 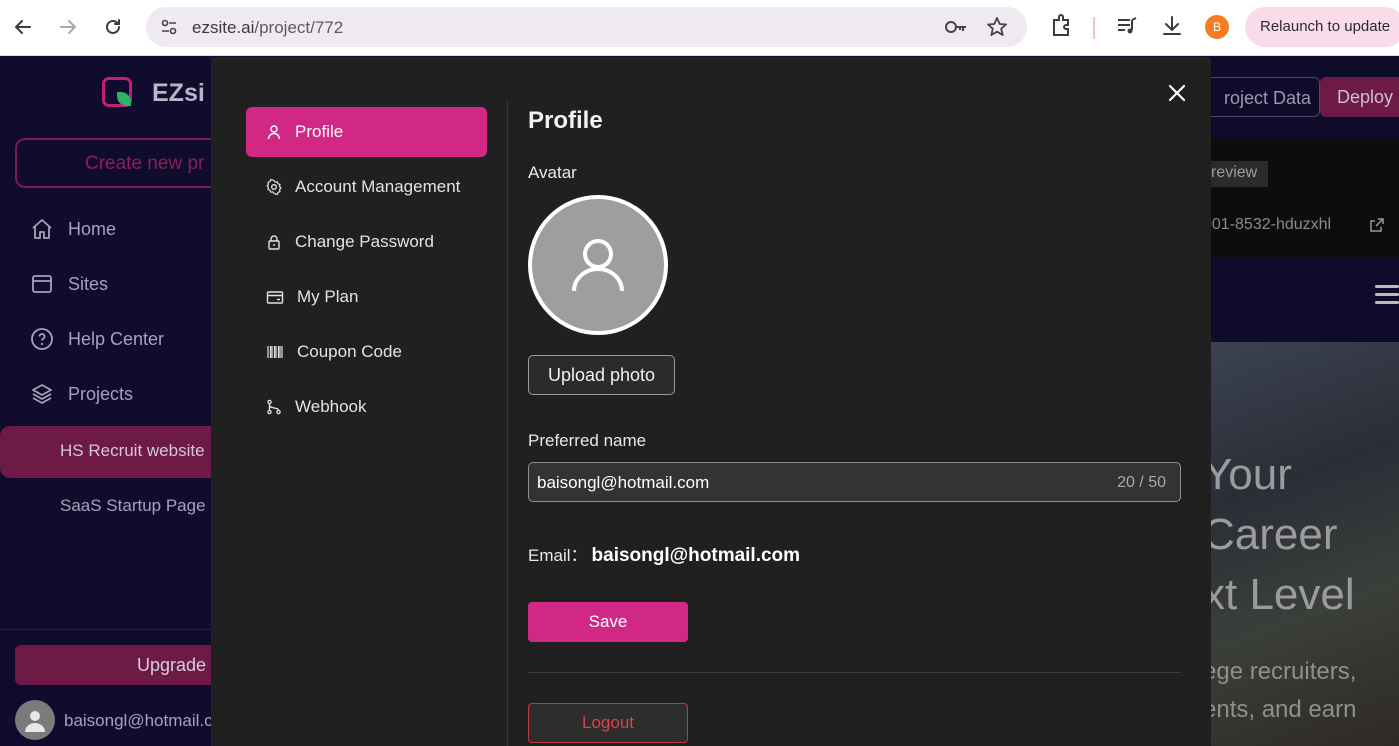 What do you see at coordinates (1283, 594) in the screenshot?
I see `hero-heading-line: xt Level` at bounding box center [1283, 594].